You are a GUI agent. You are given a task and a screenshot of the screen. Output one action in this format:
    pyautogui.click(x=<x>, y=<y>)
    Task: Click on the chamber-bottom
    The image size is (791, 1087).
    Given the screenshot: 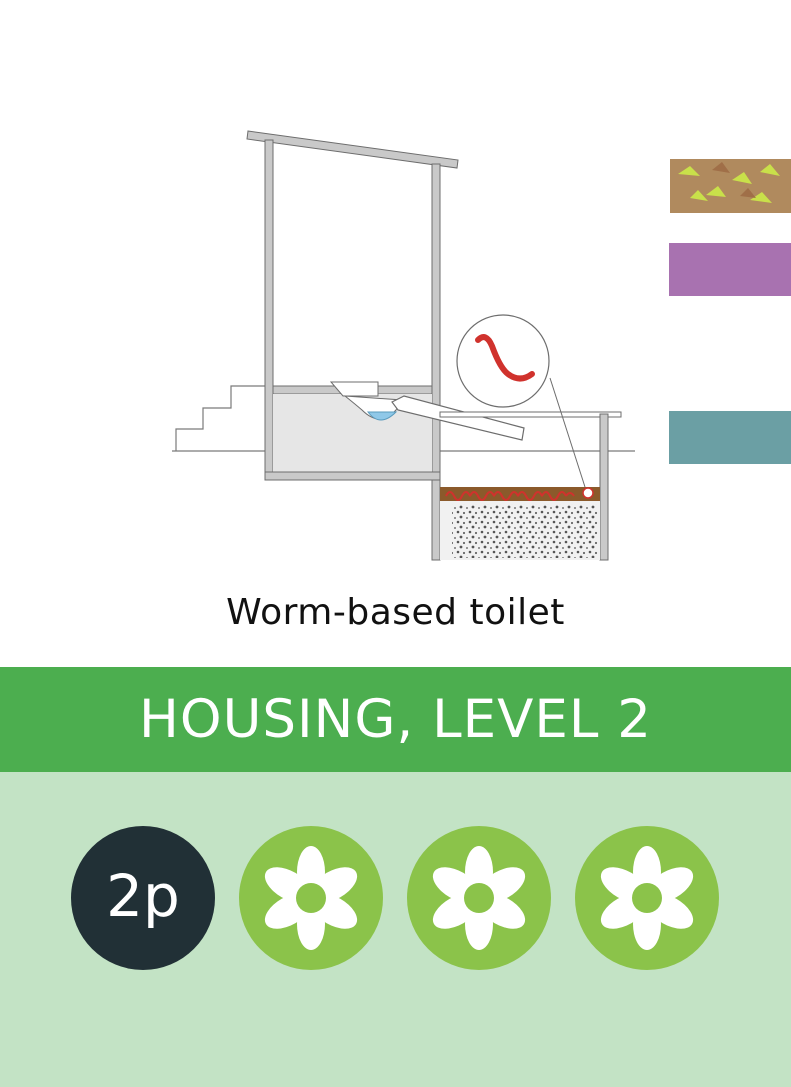 What is the action you would take?
    pyautogui.click(x=352, y=476)
    